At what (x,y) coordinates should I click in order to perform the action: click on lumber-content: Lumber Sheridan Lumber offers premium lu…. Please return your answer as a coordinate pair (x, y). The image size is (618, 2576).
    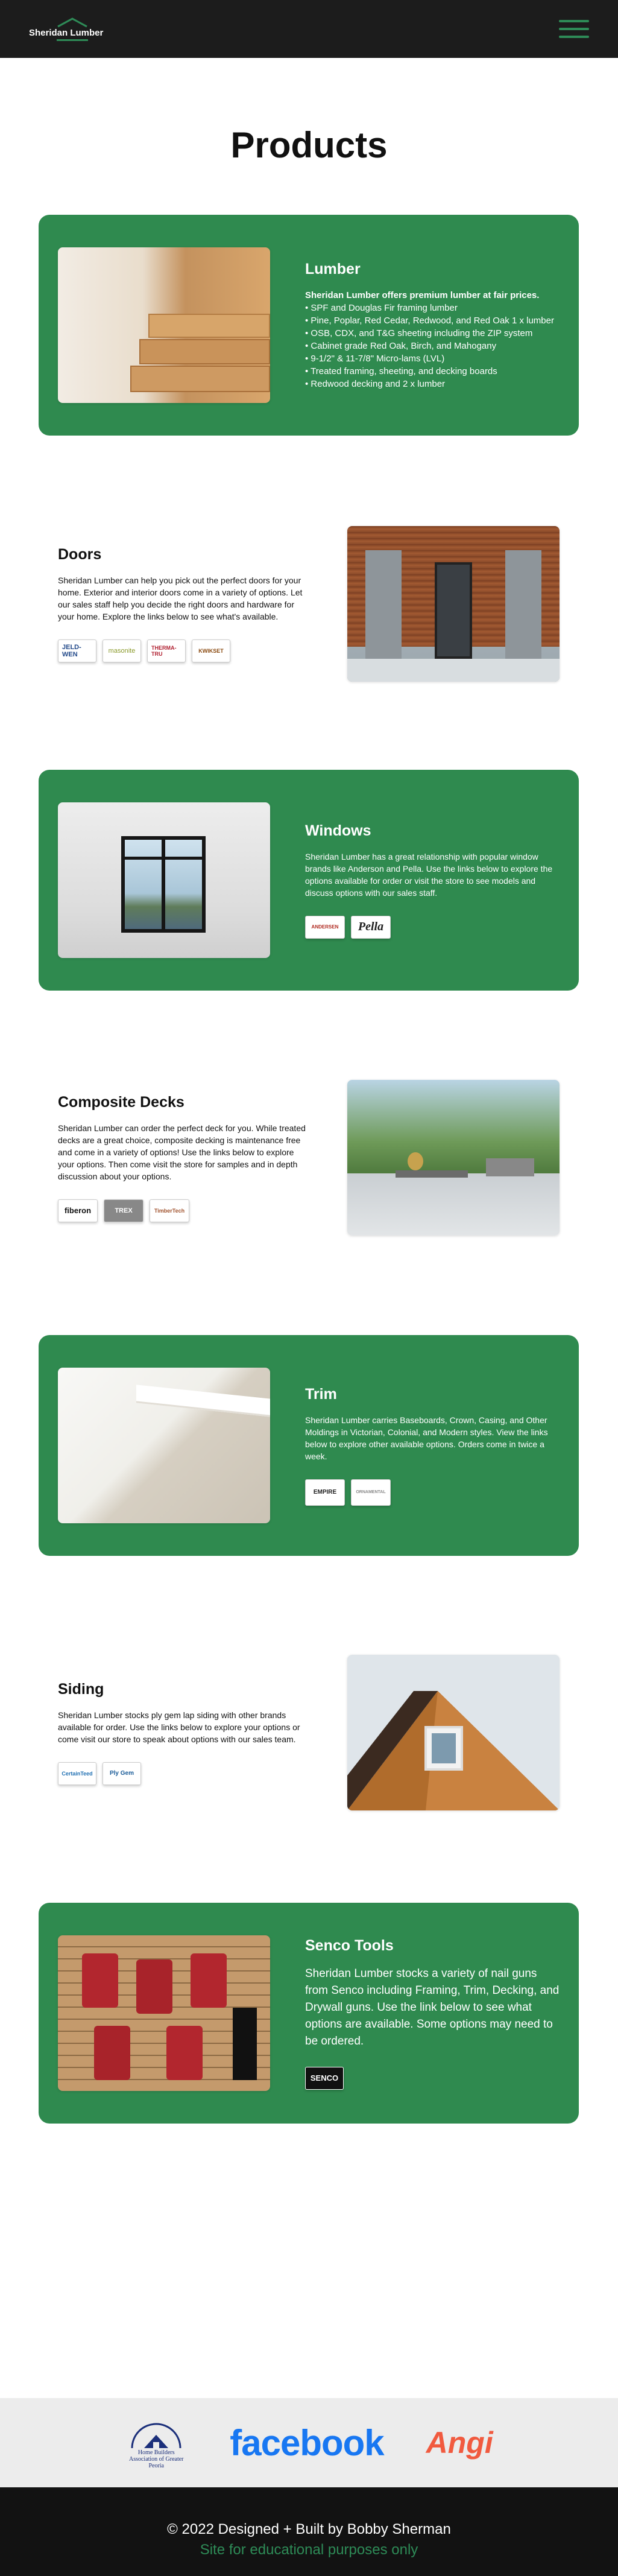
    Looking at the image, I should click on (415, 326).